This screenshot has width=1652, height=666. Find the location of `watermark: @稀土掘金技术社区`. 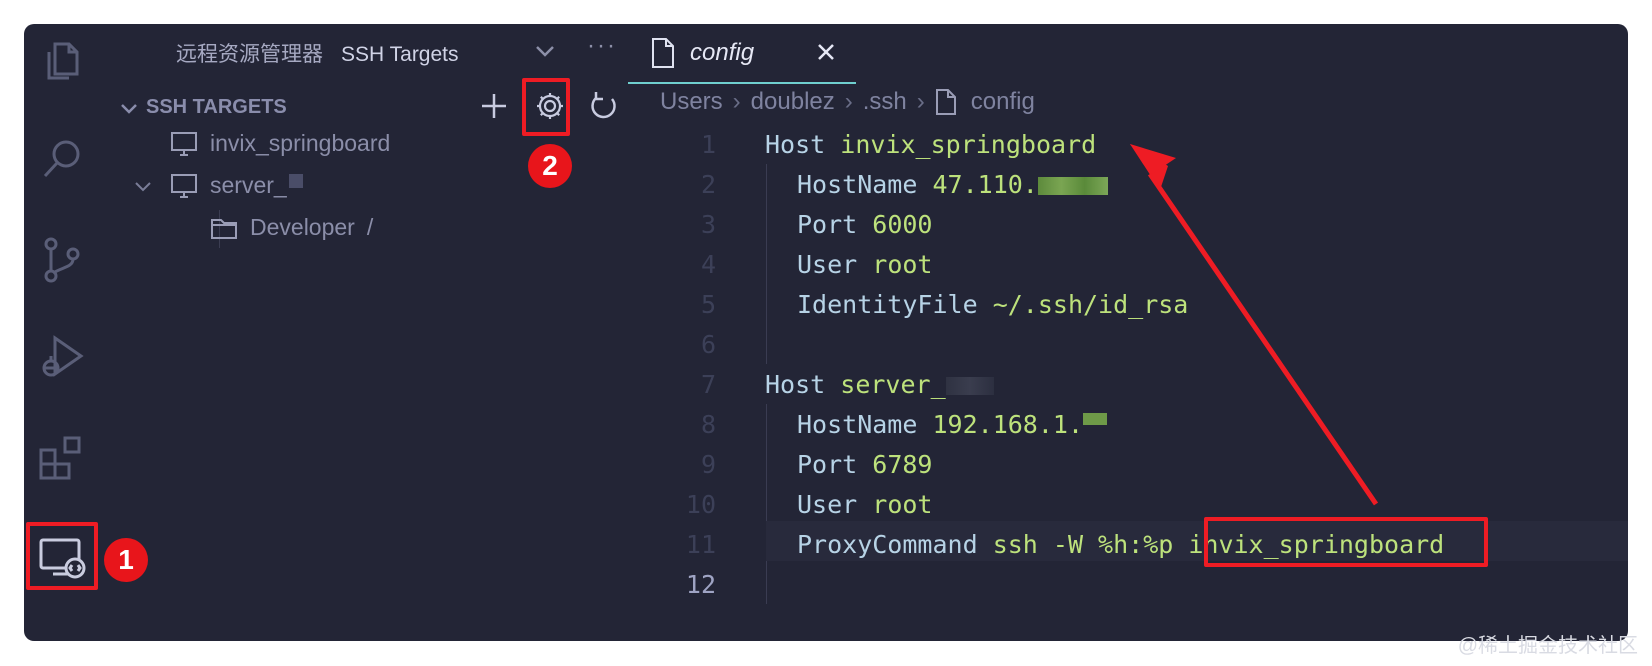

watermark: @稀土掘金技术社区 is located at coordinates (1547, 646).